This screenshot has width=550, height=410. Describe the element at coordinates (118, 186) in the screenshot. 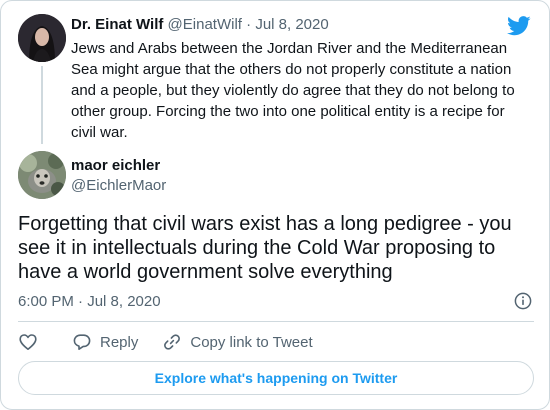

I see `main-author-handle: @EichlerMaor` at that location.